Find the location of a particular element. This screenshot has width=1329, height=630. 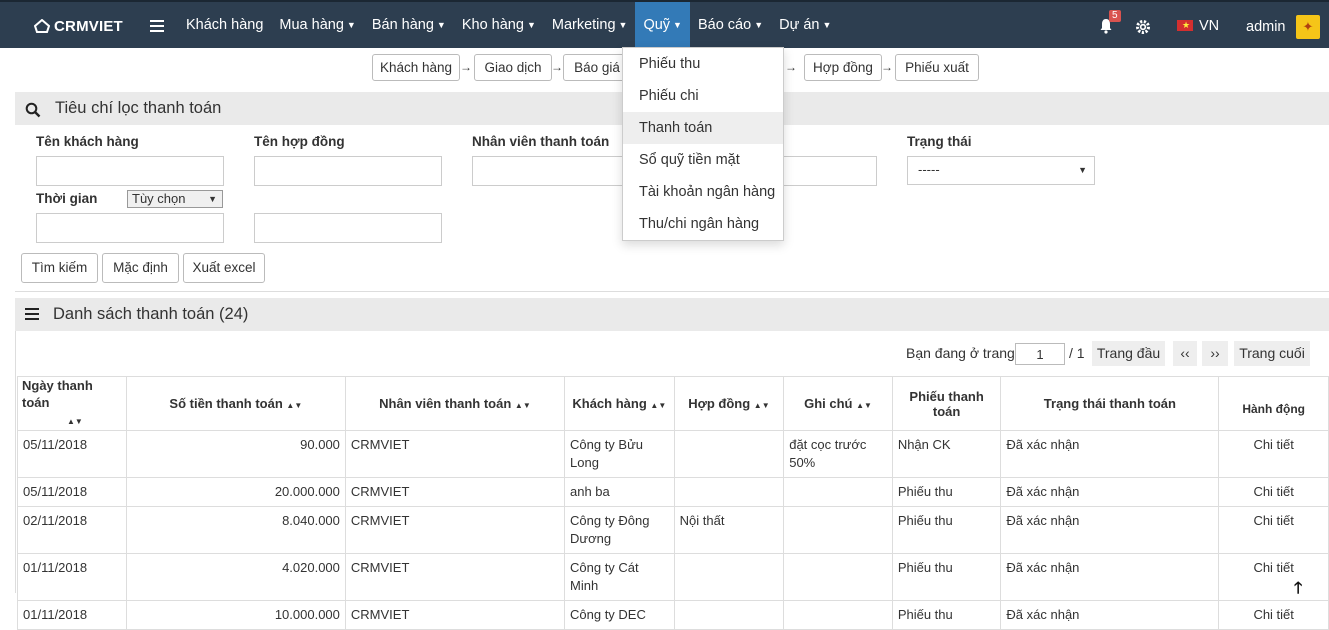

cell-note: đặt cọc trước 50% is located at coordinates (838, 454).